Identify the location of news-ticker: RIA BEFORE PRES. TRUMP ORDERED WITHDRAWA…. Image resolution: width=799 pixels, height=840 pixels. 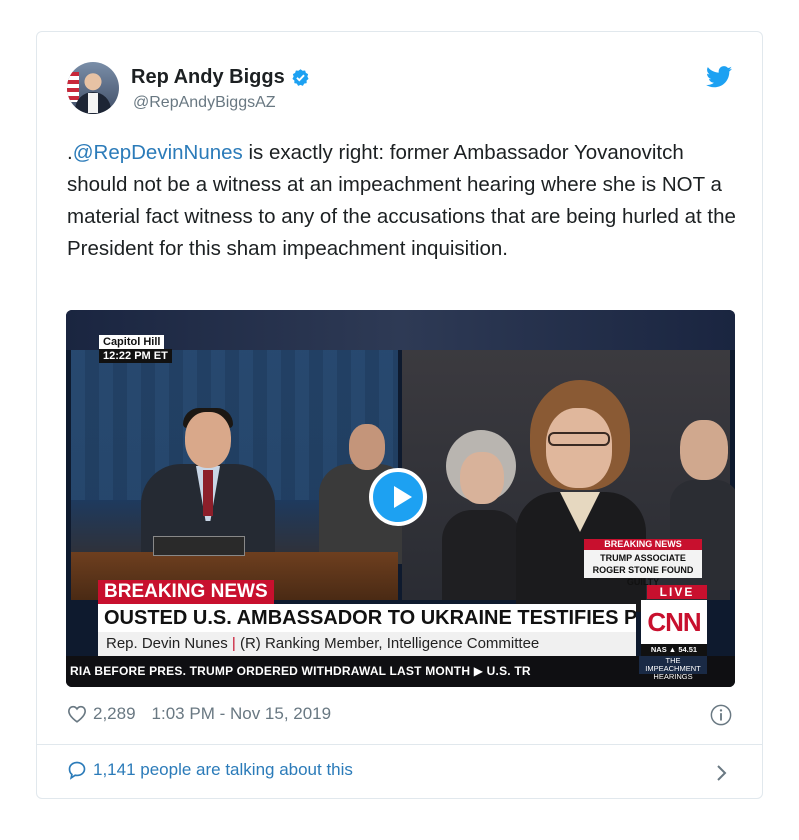
(400, 671).